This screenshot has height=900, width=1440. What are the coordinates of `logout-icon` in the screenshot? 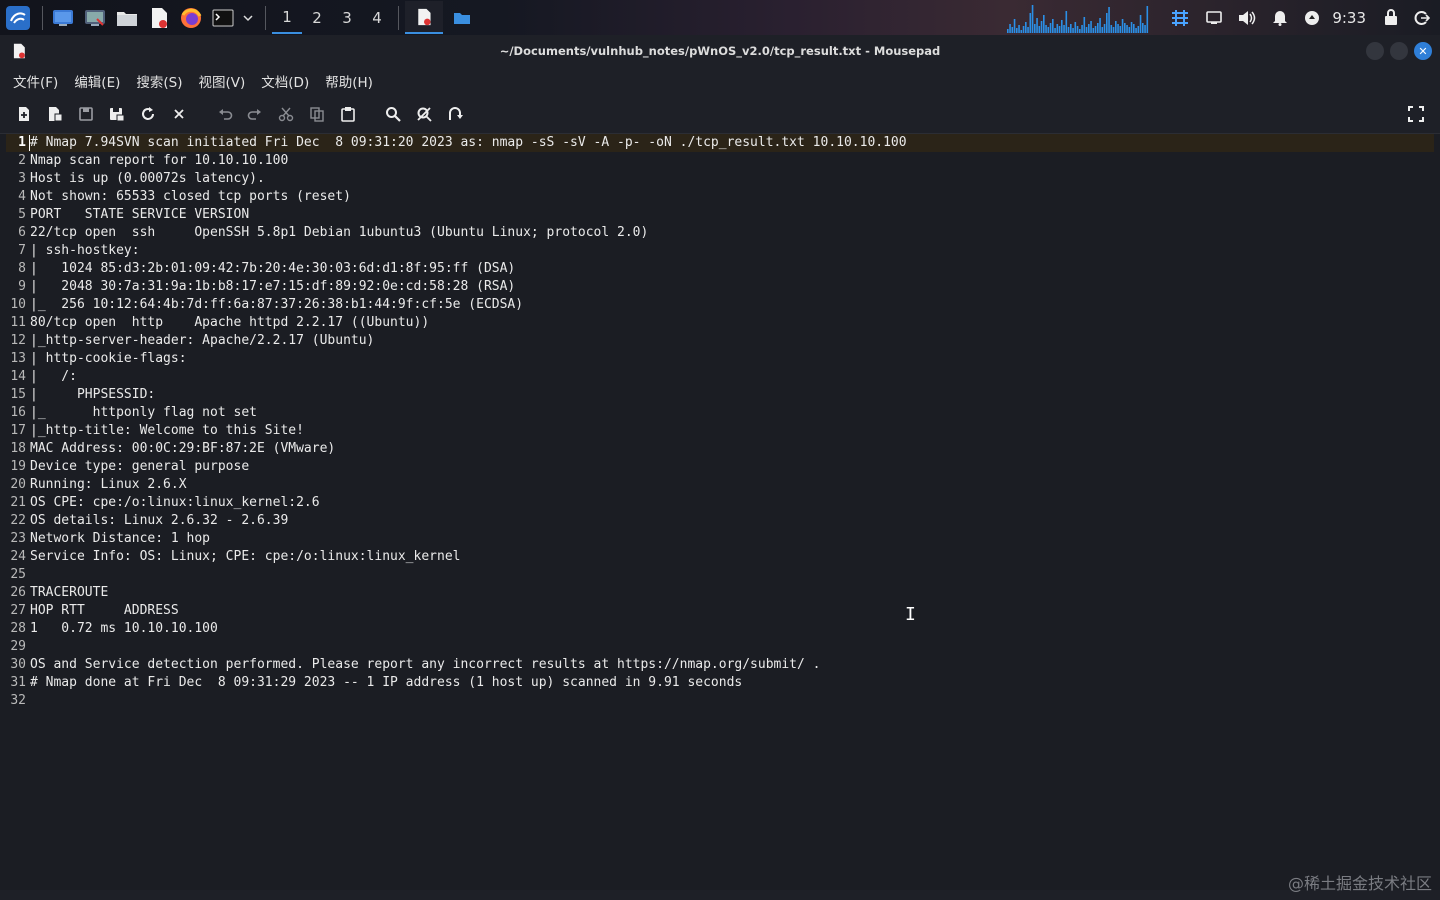 It's located at (1423, 17).